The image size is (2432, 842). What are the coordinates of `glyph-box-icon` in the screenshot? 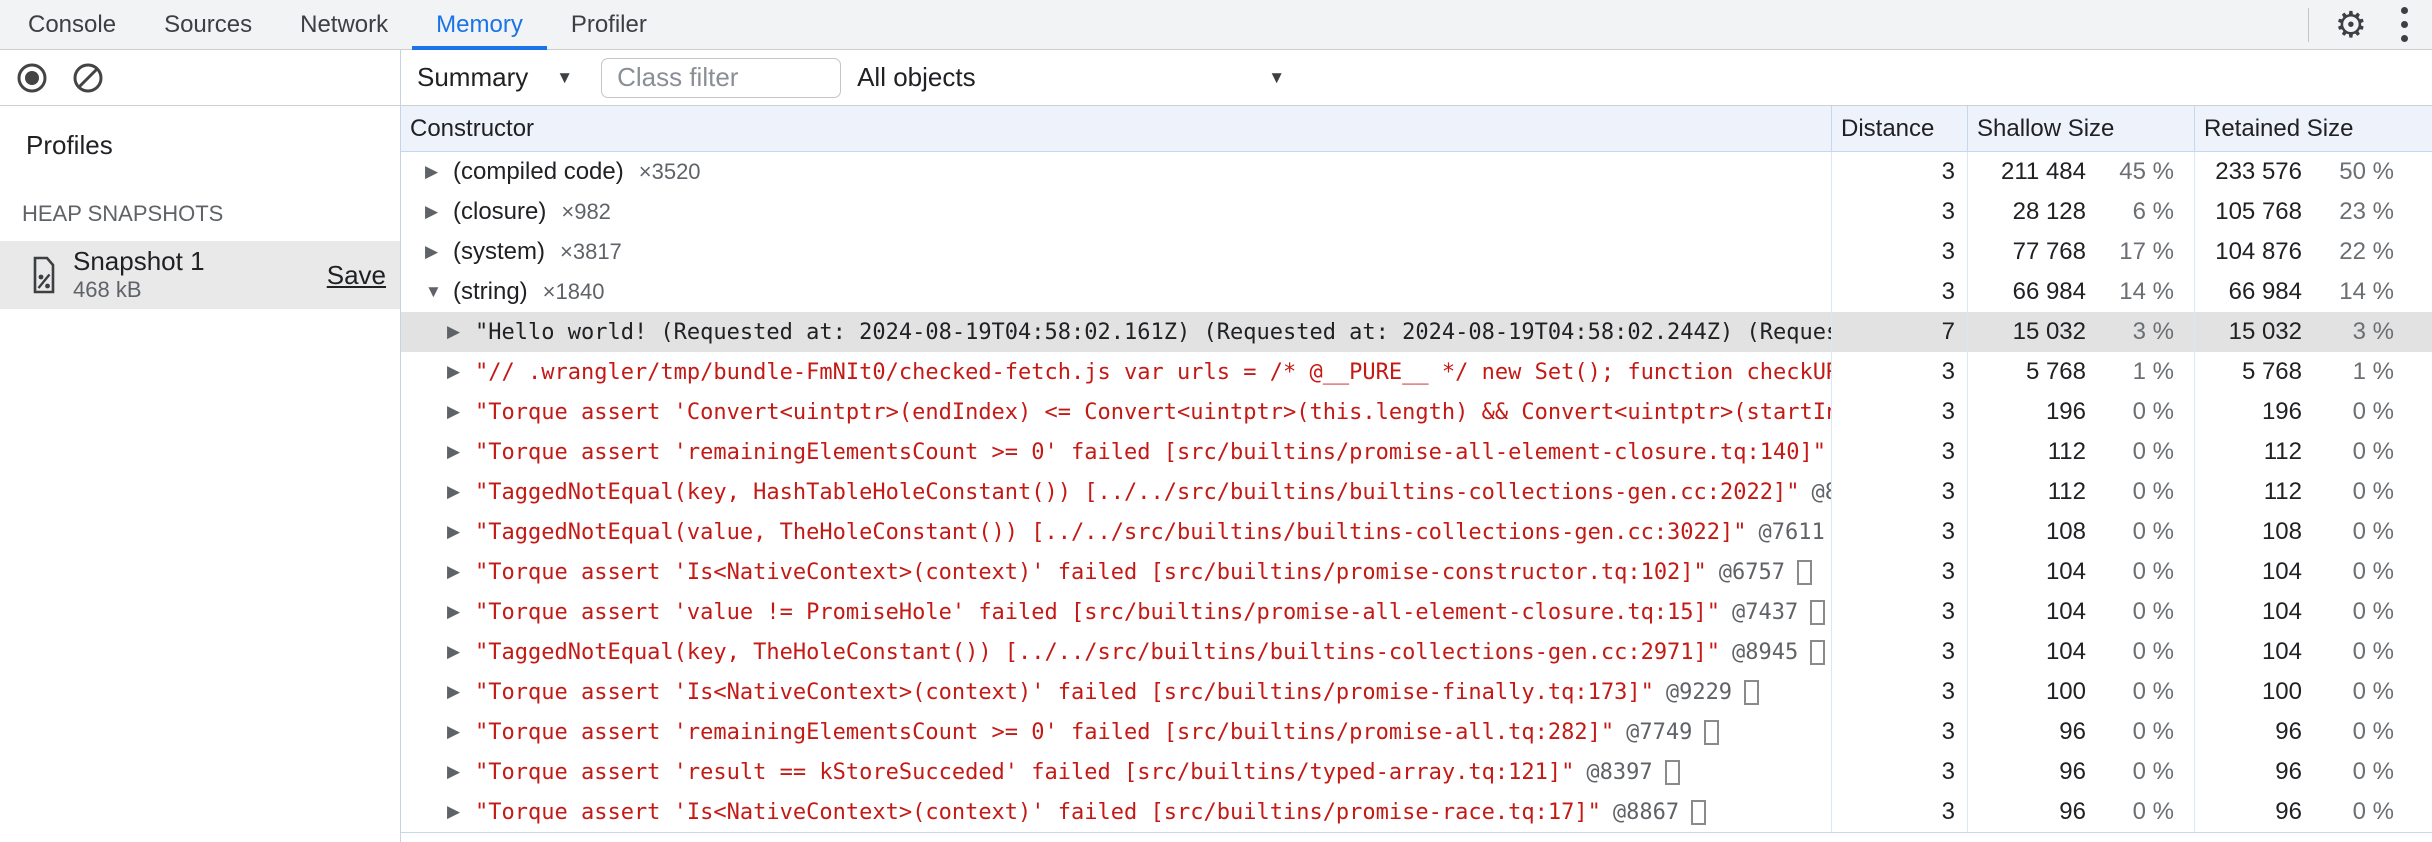 It's located at (1752, 692).